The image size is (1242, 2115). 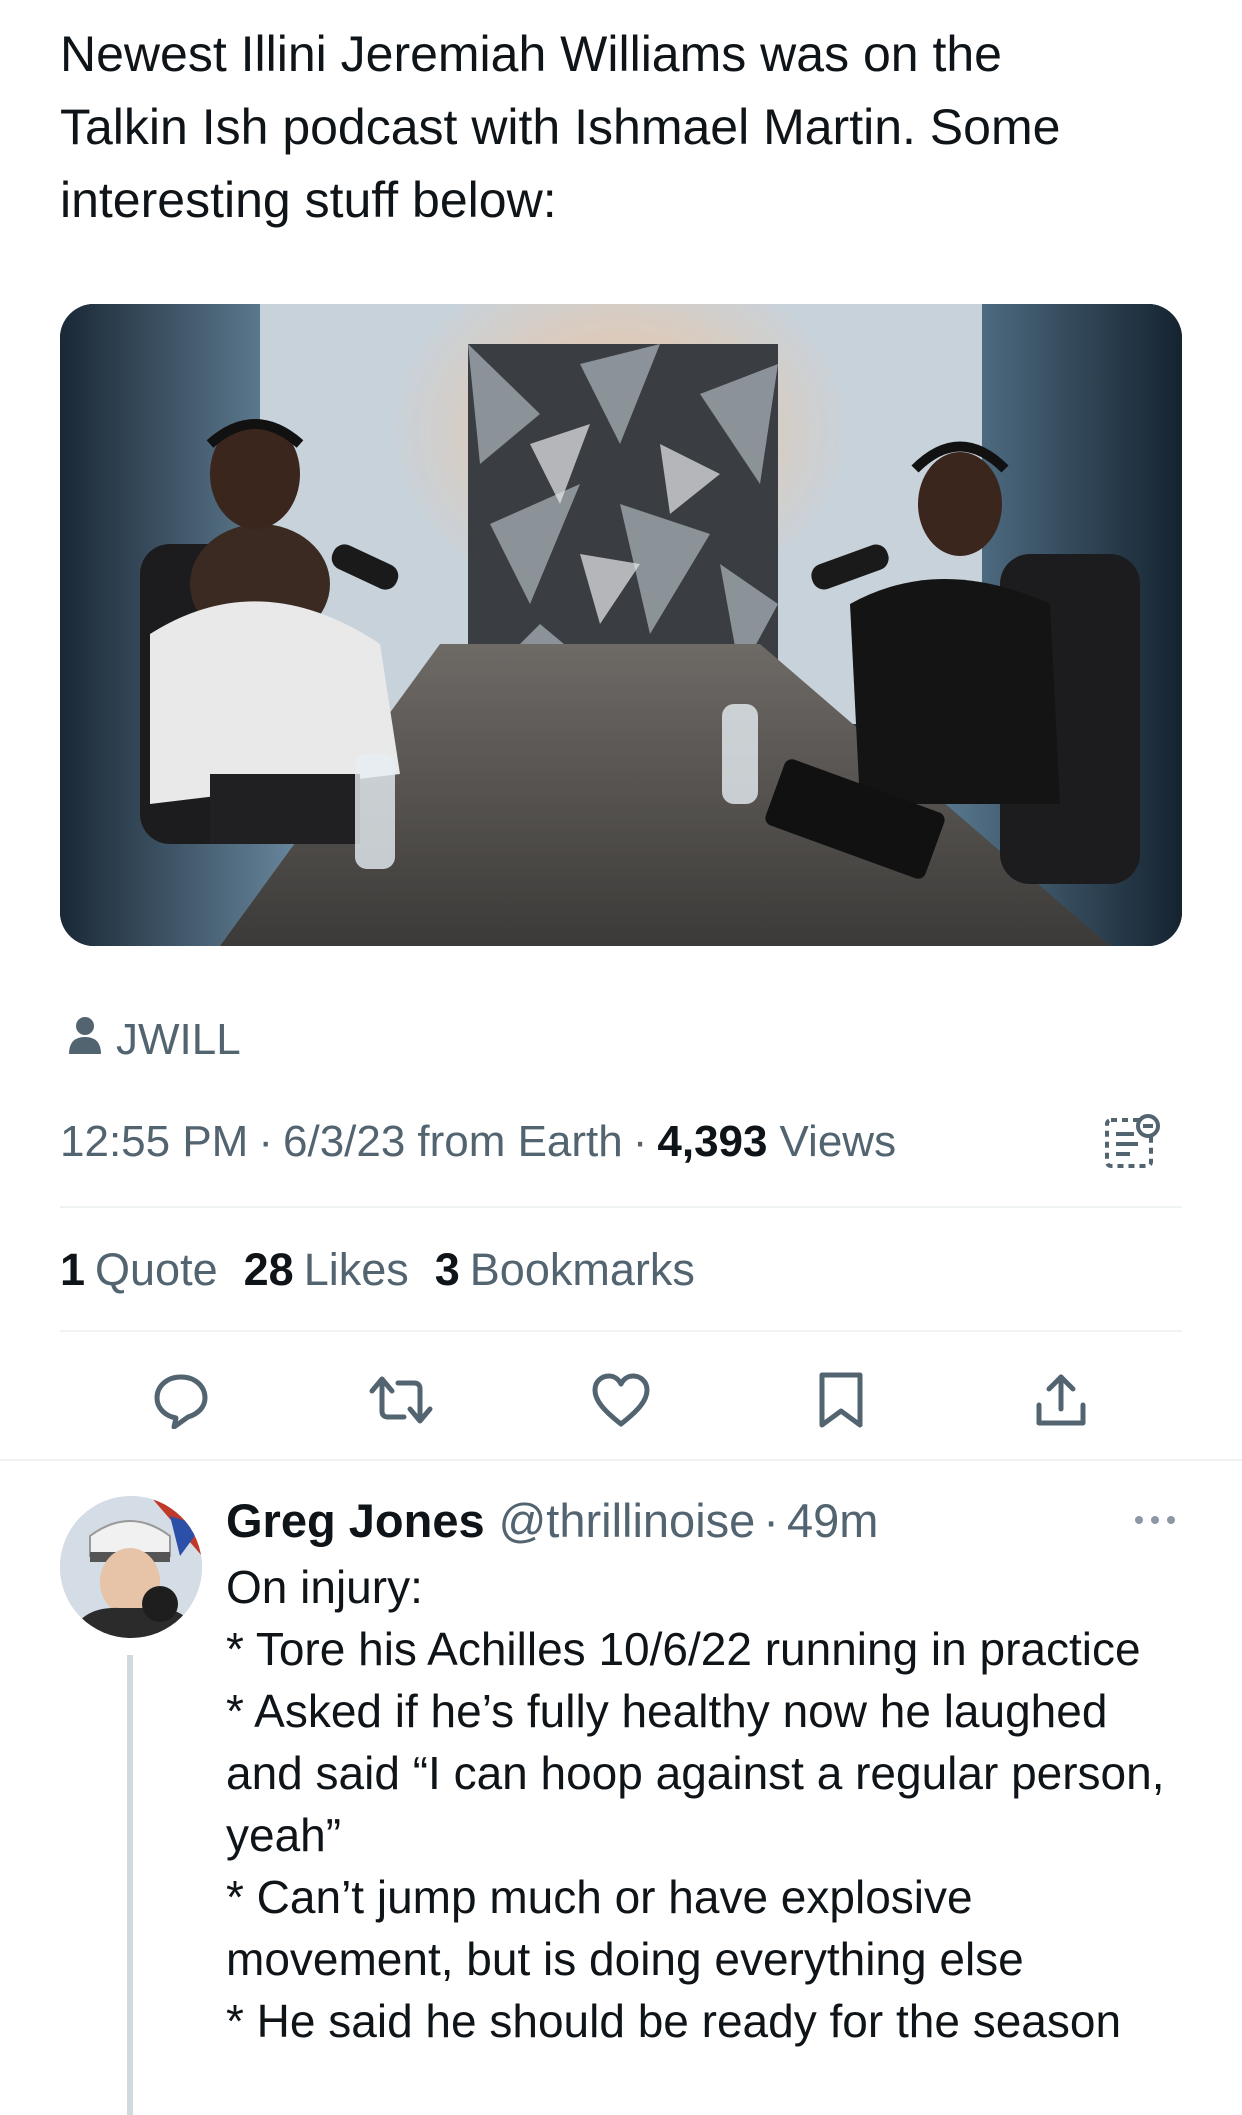 What do you see at coordinates (1134, 1142) in the screenshot?
I see `analytics-icon` at bounding box center [1134, 1142].